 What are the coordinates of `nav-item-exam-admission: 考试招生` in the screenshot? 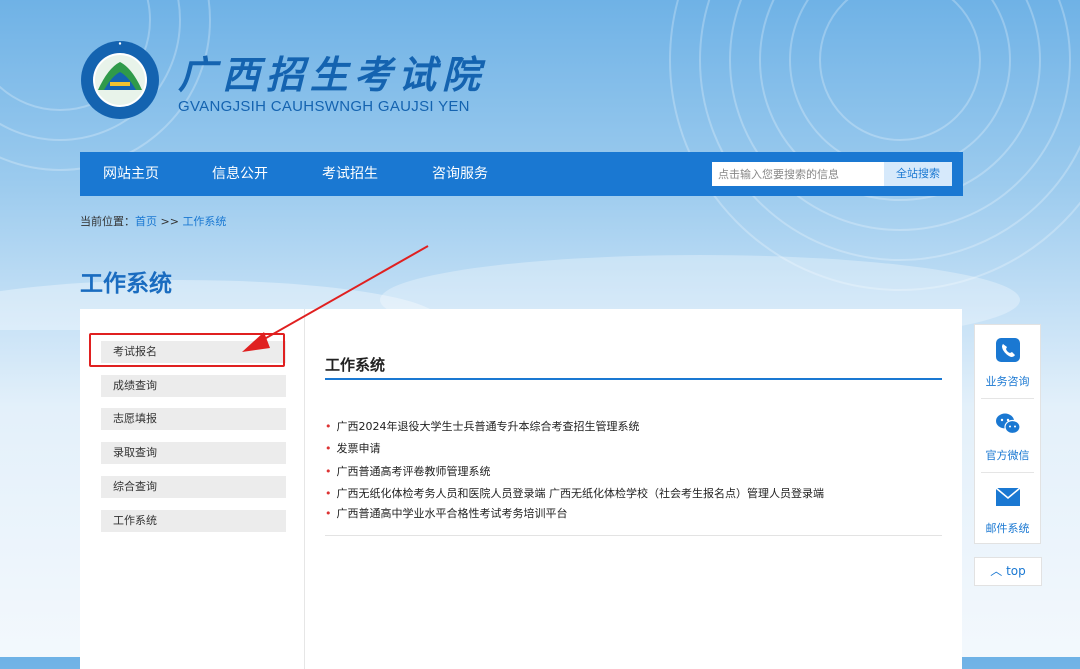 It's located at (350, 174).